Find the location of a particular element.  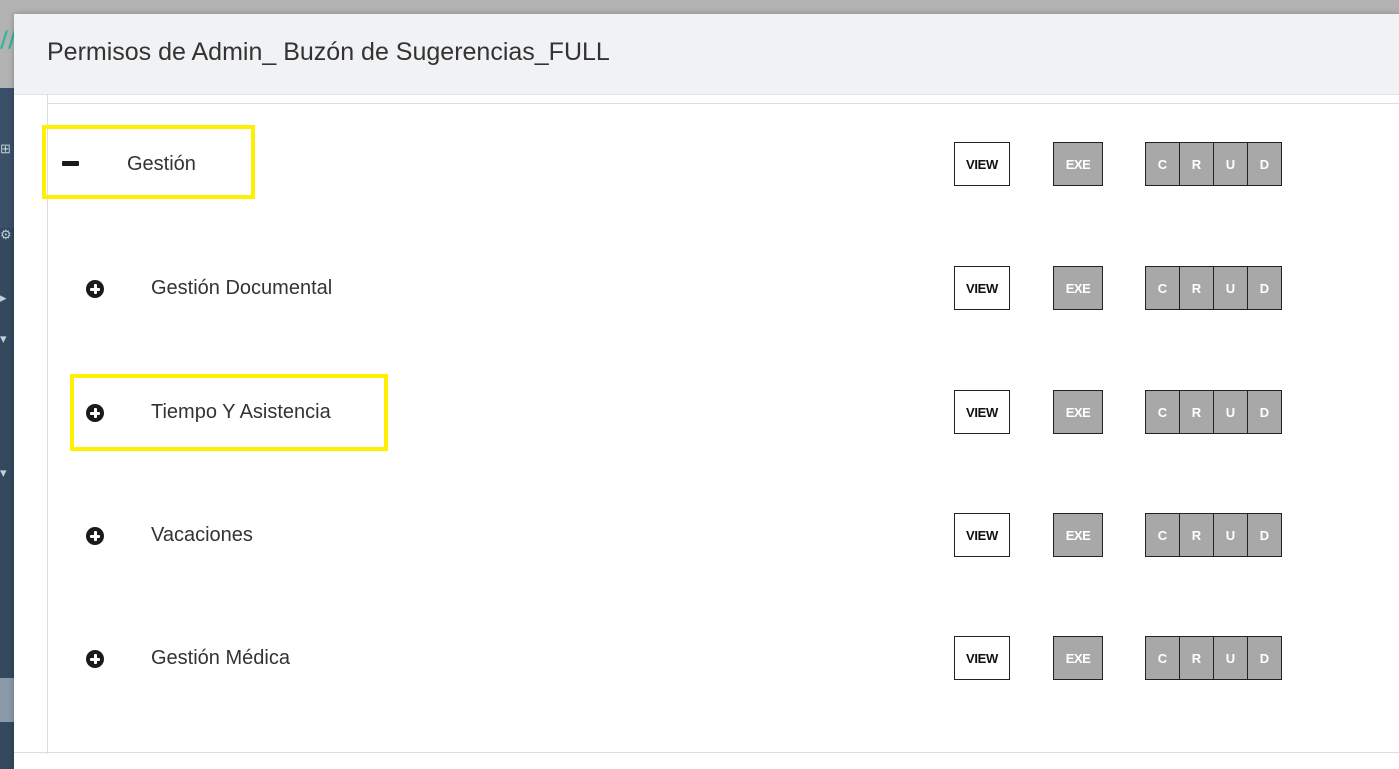

tree-row-gestion-medica: Gestión Médica VIEW EXE C R U D is located at coordinates (706, 659).